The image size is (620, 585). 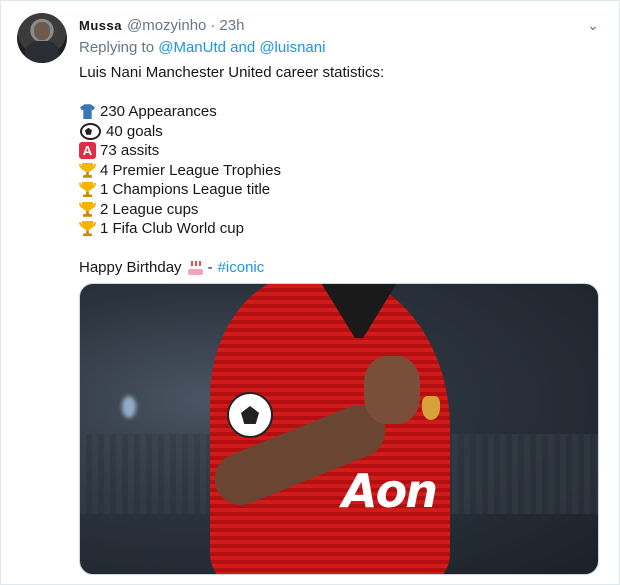 I want to click on replying-to: Replying to @ManUtd and @luisnani, so click(x=202, y=47).